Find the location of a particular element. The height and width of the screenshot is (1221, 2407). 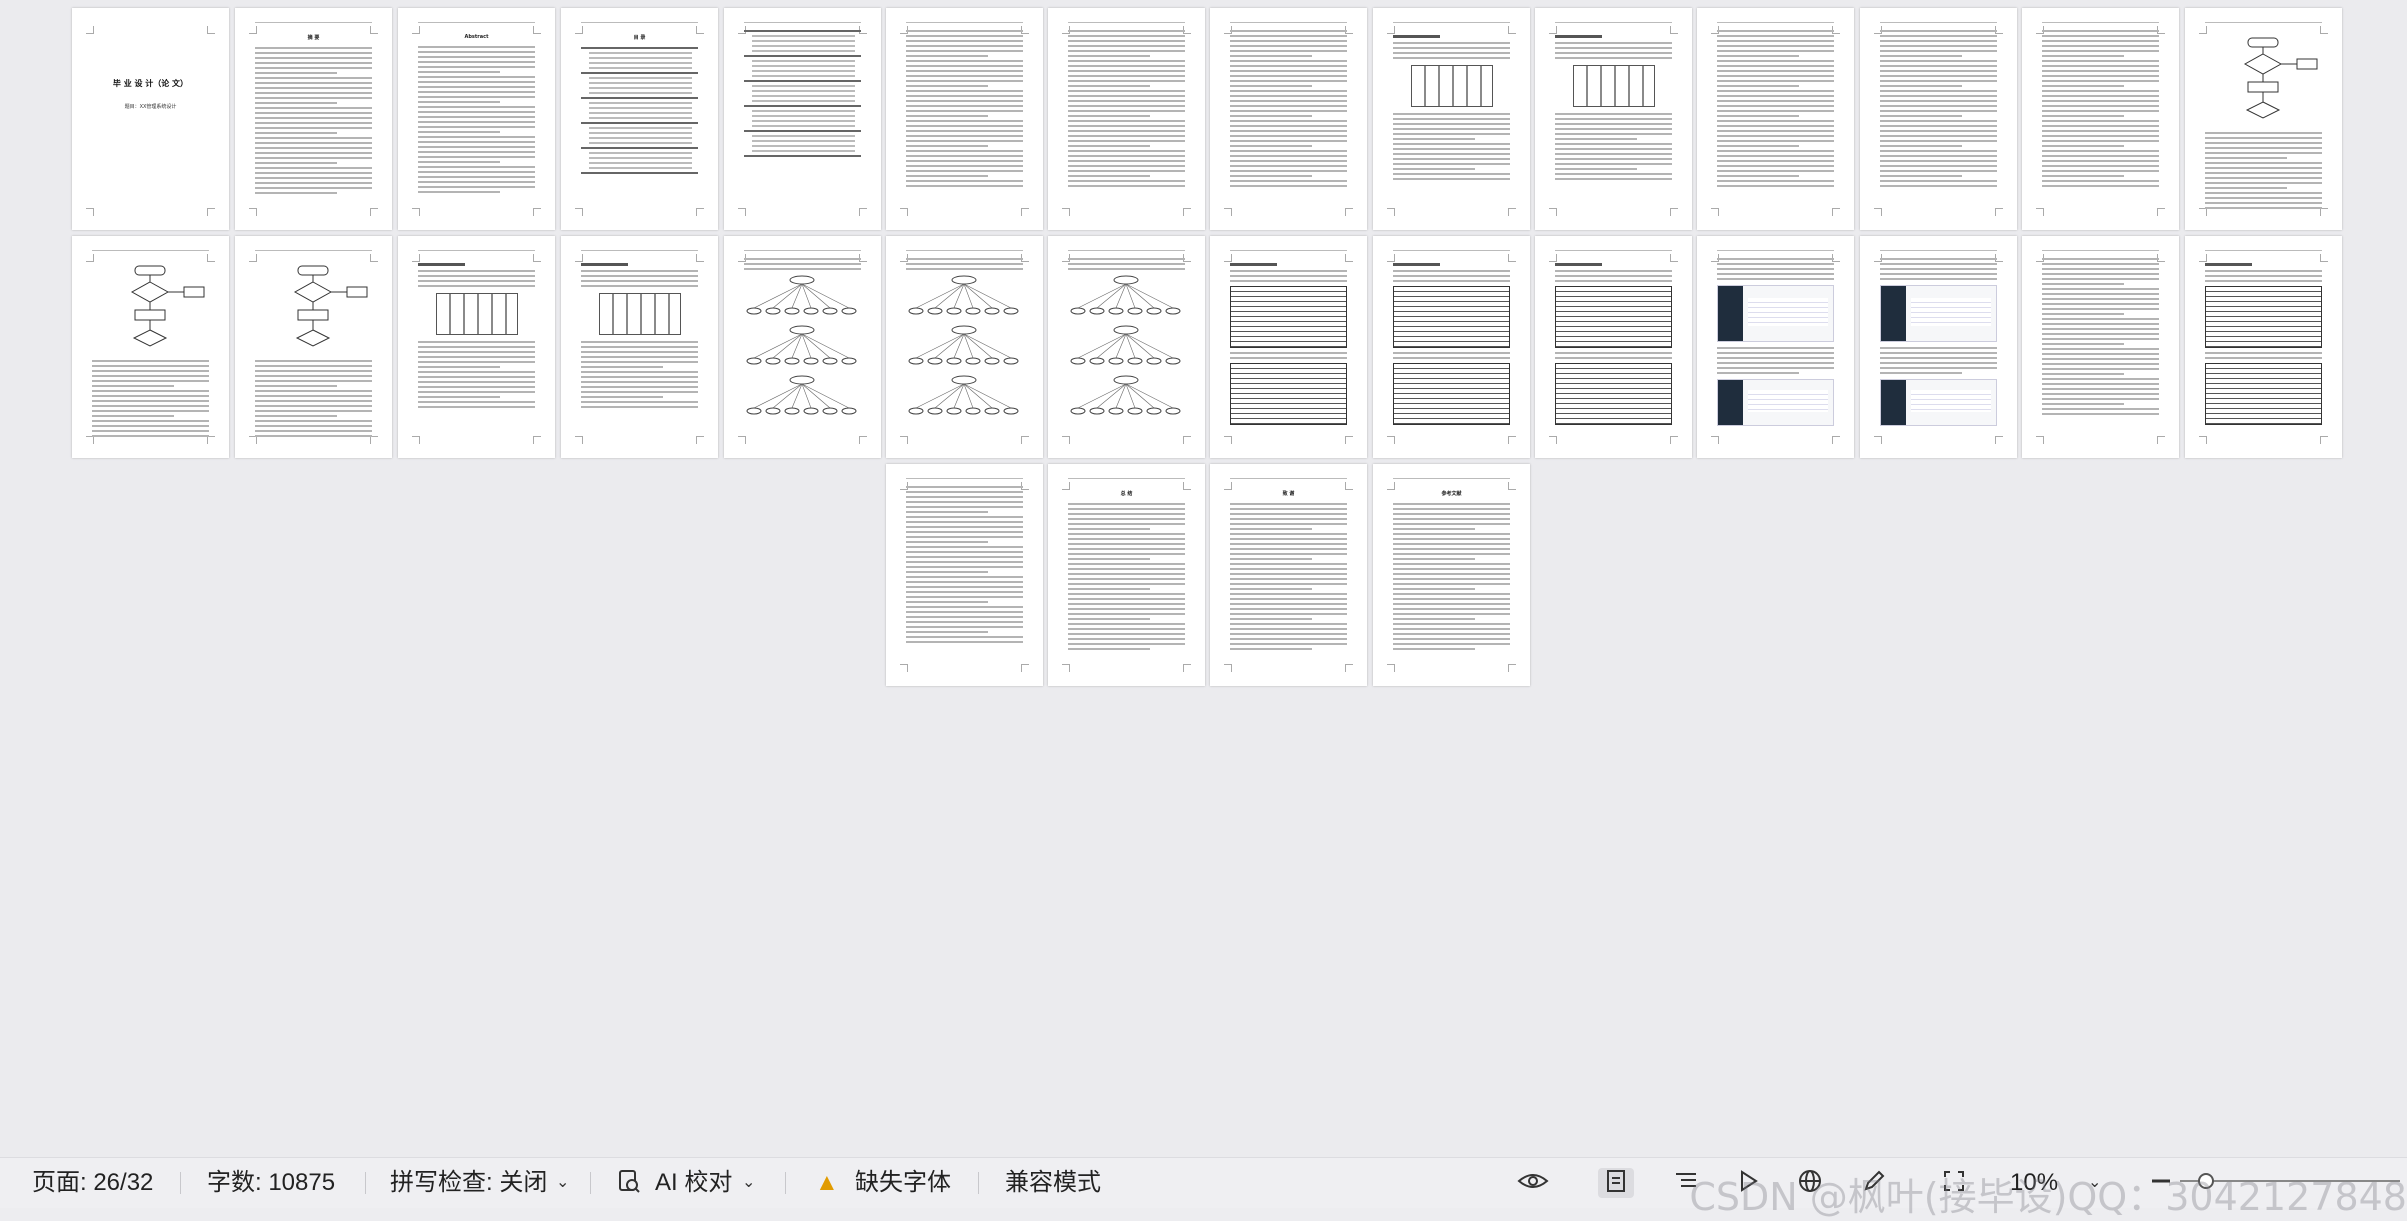

document-page-thumbnail: 参考文献 is located at coordinates (1451, 575).